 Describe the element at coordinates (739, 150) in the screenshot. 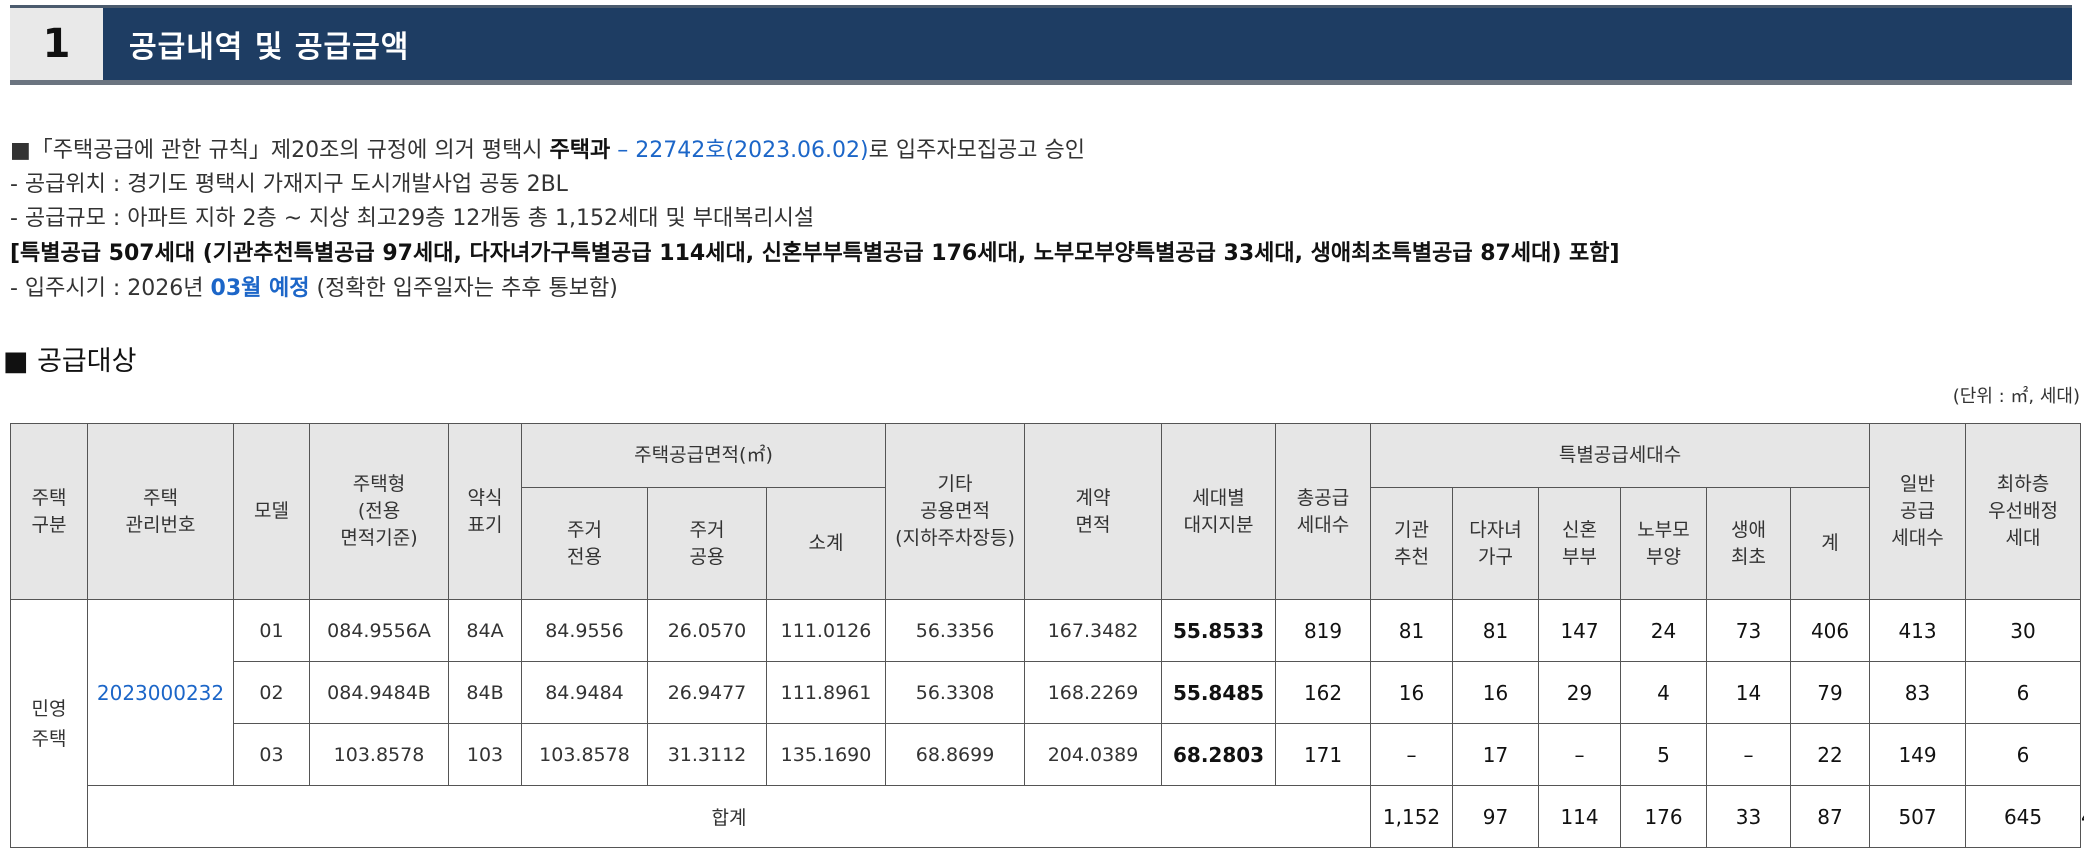

I see `notice-approval-number: – 22742호(2023.06.02)` at that location.